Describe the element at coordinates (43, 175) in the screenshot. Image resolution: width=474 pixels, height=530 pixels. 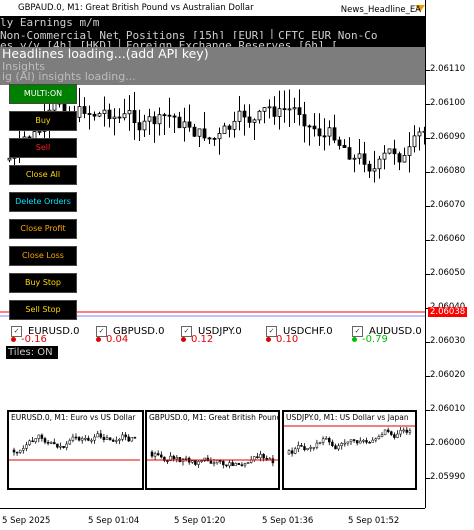
I see `close-all-button: Close All` at that location.